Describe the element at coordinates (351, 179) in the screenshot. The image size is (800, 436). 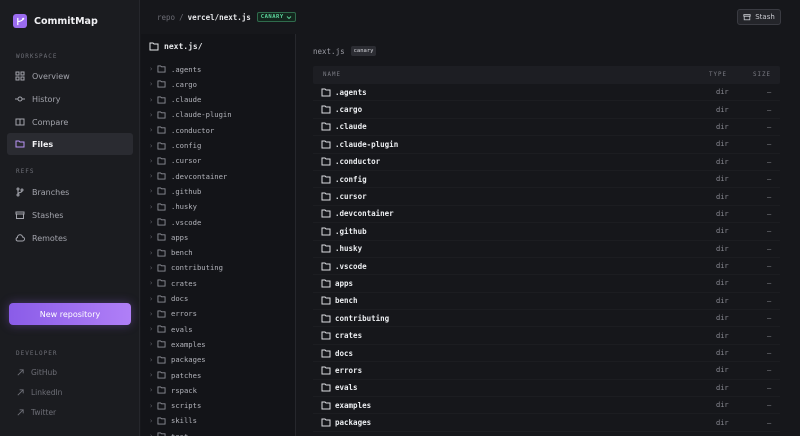
I see `file-name: .config` at that location.